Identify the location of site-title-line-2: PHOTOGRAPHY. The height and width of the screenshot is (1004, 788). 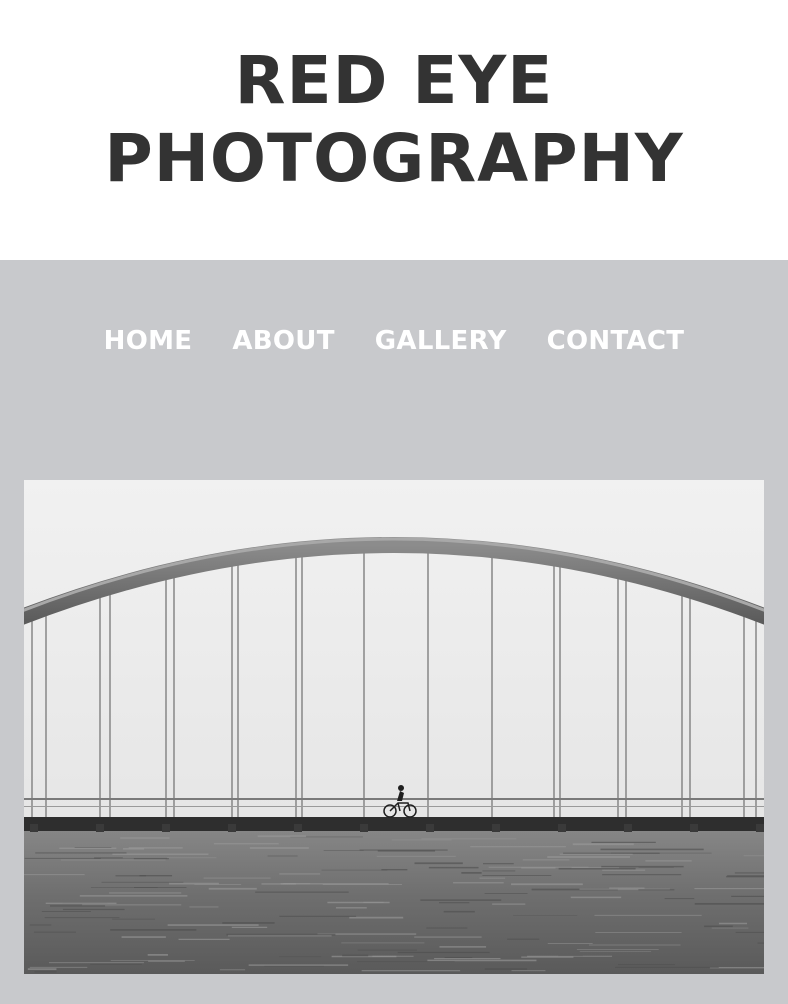
(394, 158).